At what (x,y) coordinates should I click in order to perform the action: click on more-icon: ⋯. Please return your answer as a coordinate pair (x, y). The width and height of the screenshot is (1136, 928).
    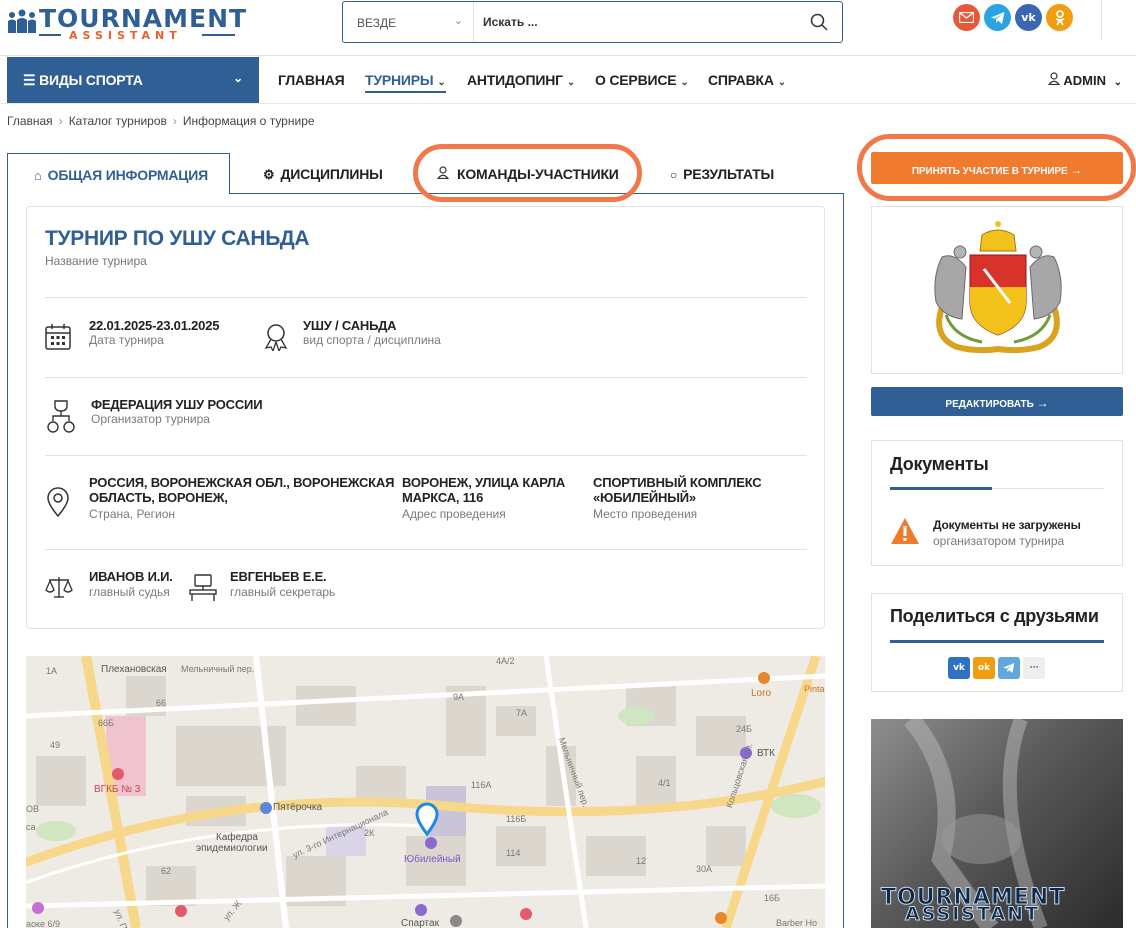
    Looking at the image, I should click on (1034, 668).